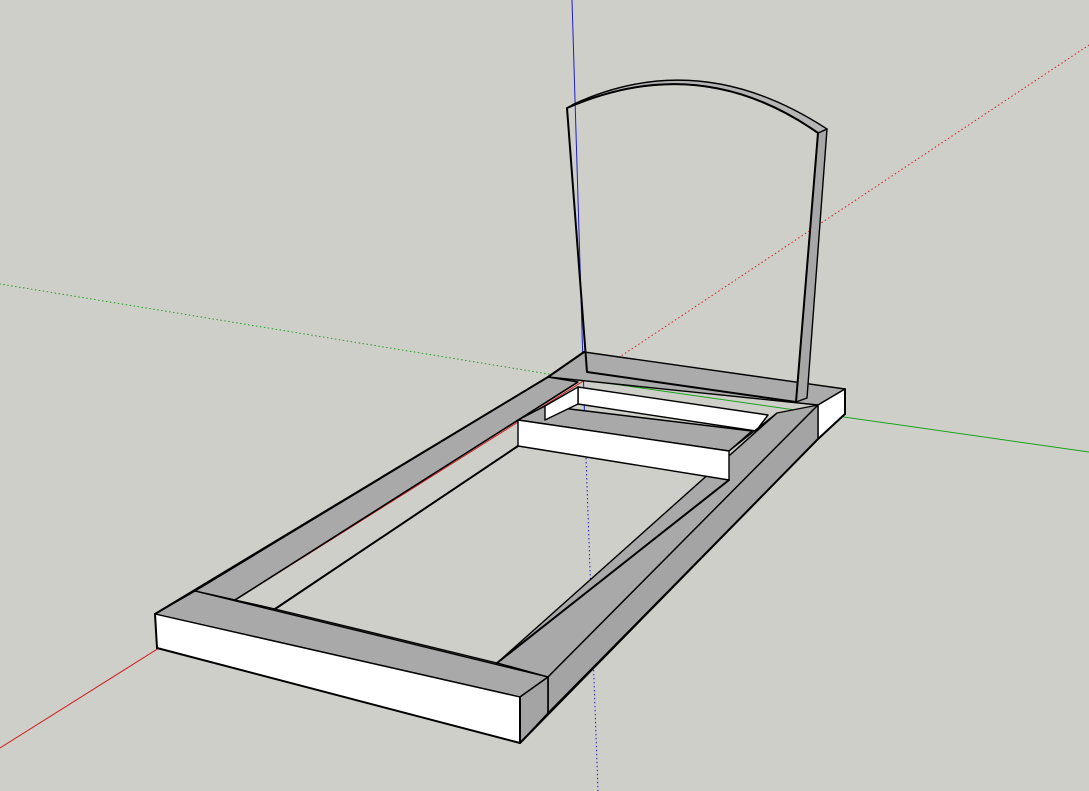  What do you see at coordinates (386, 488) in the screenshot?
I see `left-rail-top-face` at bounding box center [386, 488].